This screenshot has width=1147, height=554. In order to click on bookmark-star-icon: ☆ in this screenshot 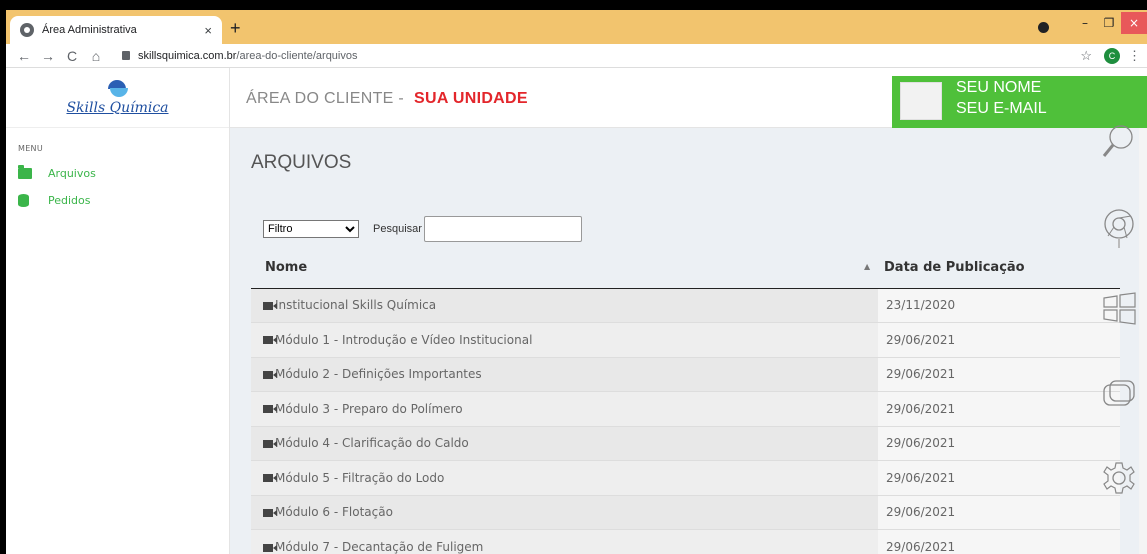, I will do `click(1086, 56)`.